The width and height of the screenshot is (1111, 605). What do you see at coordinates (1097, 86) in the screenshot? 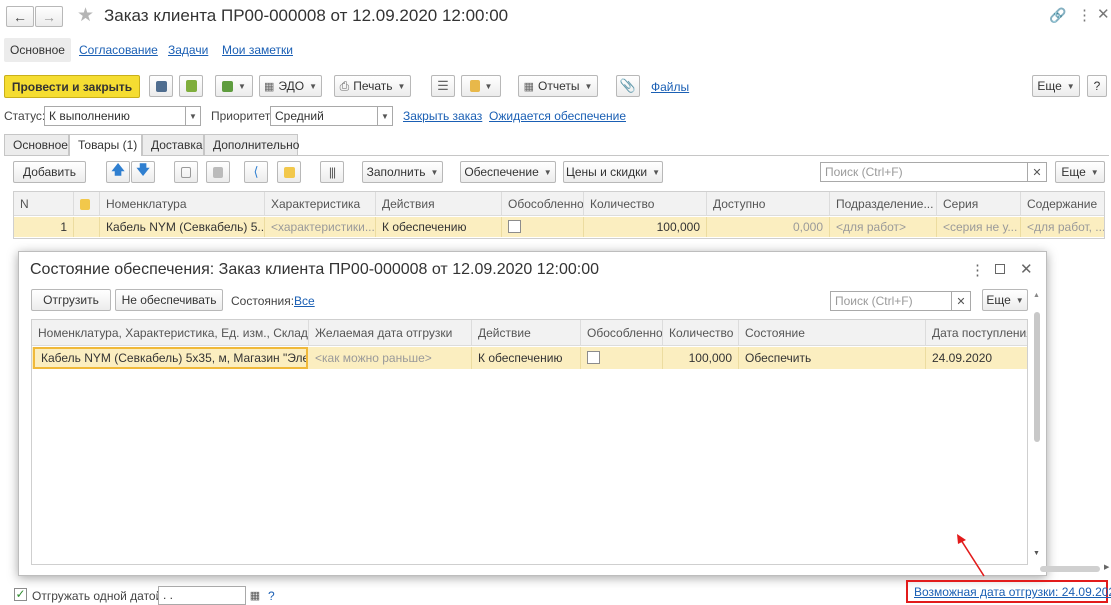
I see `help-button: ?` at bounding box center [1097, 86].